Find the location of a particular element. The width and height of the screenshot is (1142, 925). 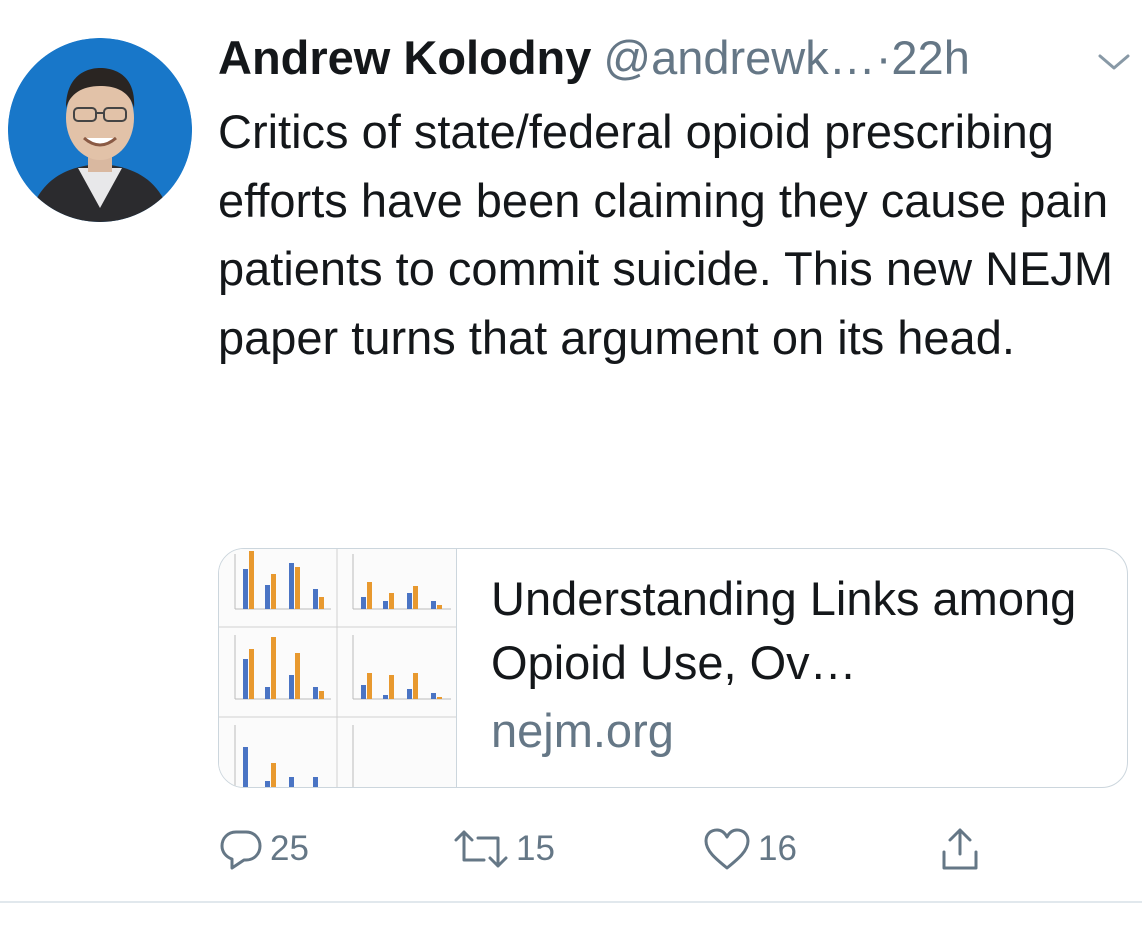

retweet-button: 15 is located at coordinates (503, 849).